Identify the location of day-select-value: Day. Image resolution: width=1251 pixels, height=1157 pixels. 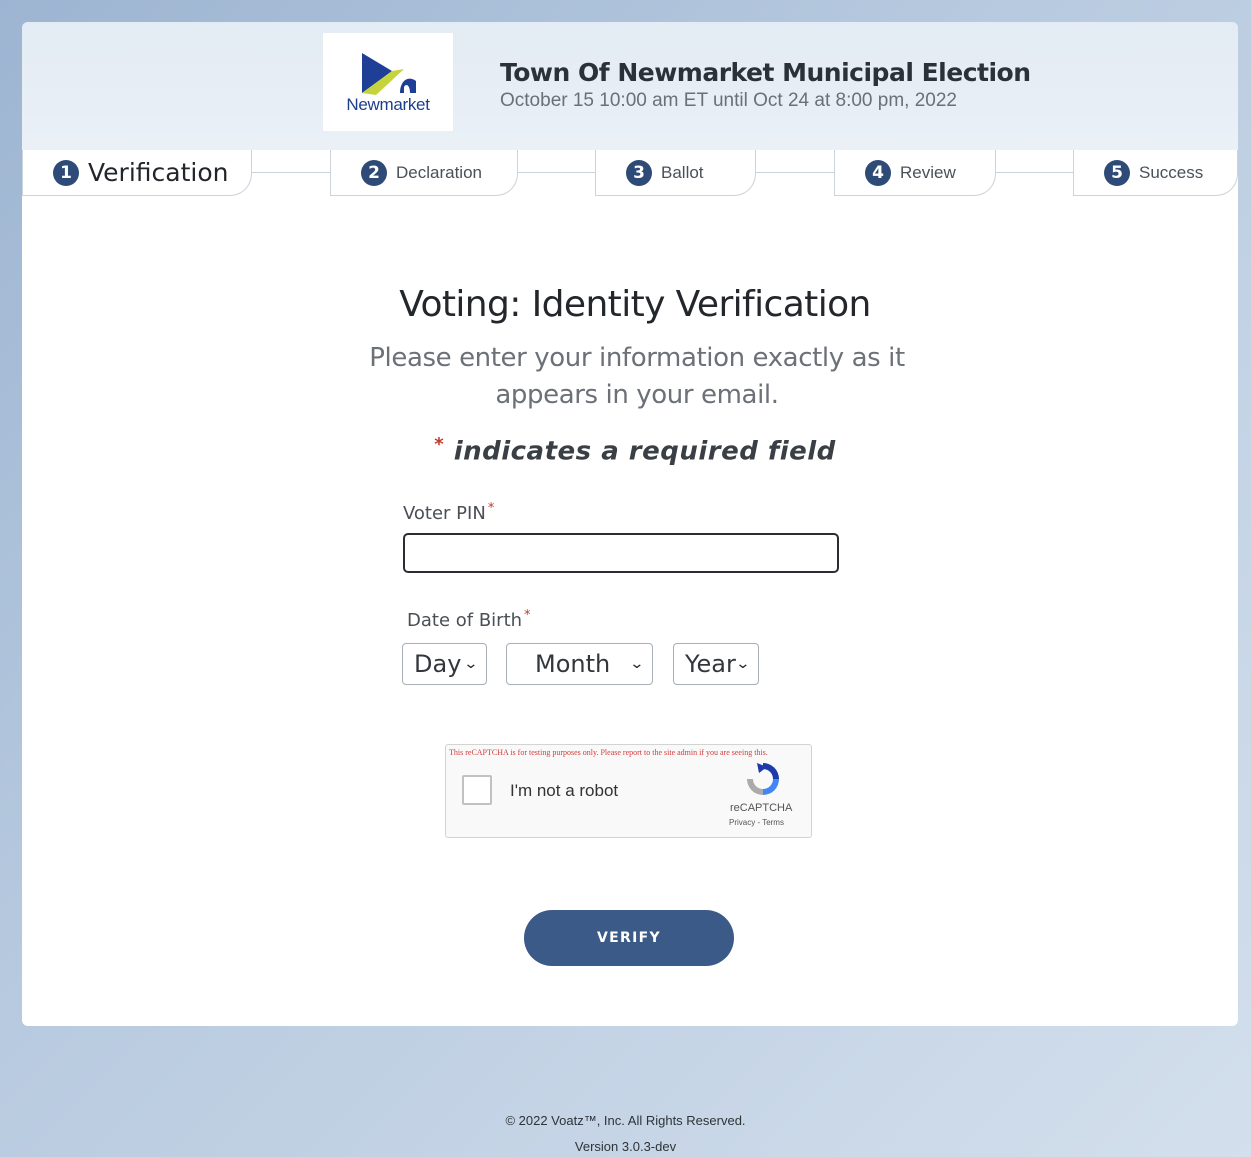
(438, 664).